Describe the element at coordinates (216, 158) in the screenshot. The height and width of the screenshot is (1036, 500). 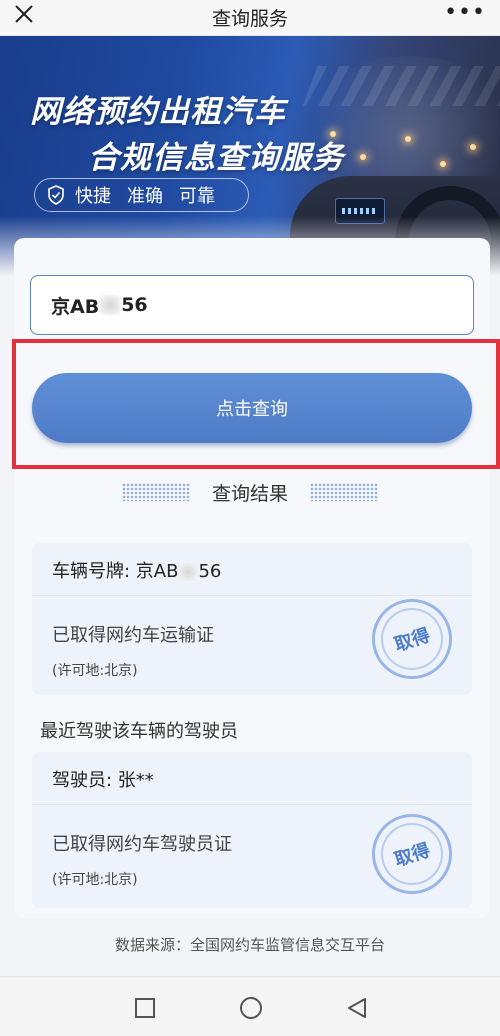
I see `banner-slogan-line2: 合规信息查询服务` at that location.